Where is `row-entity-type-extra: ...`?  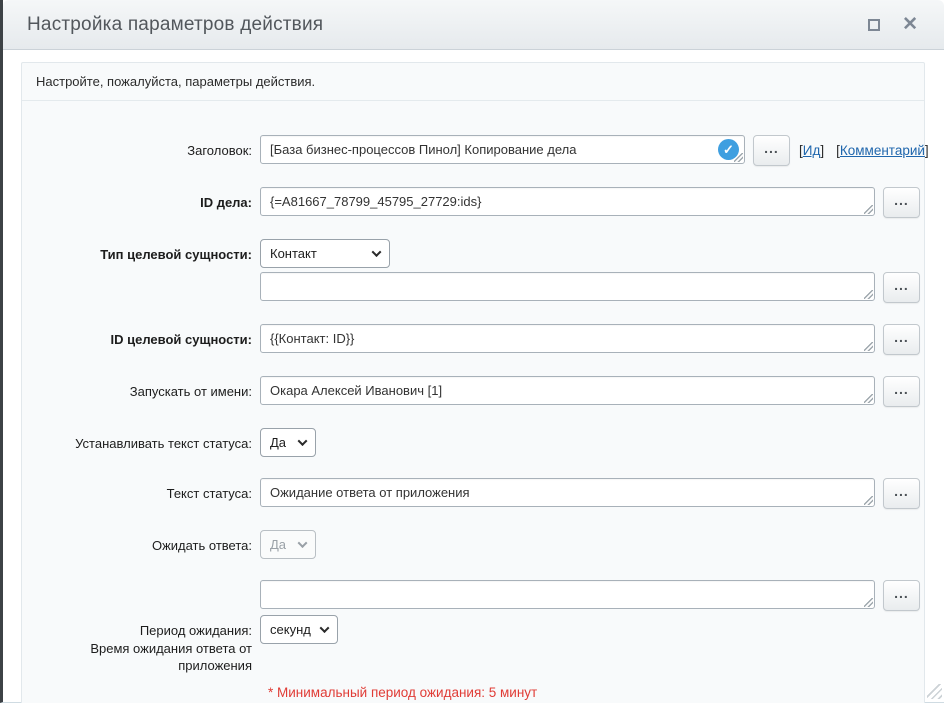 row-entity-type-extra: ... is located at coordinates (473, 287).